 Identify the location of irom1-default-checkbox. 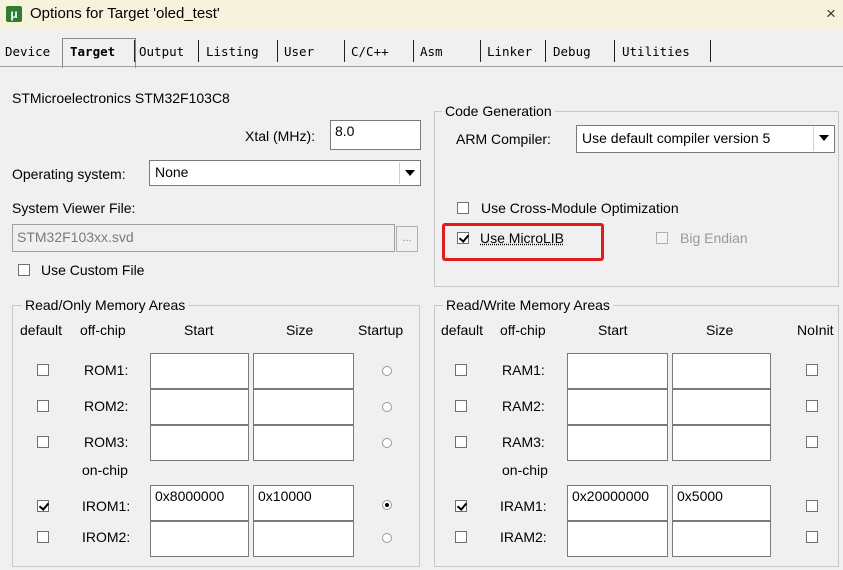
(43, 506).